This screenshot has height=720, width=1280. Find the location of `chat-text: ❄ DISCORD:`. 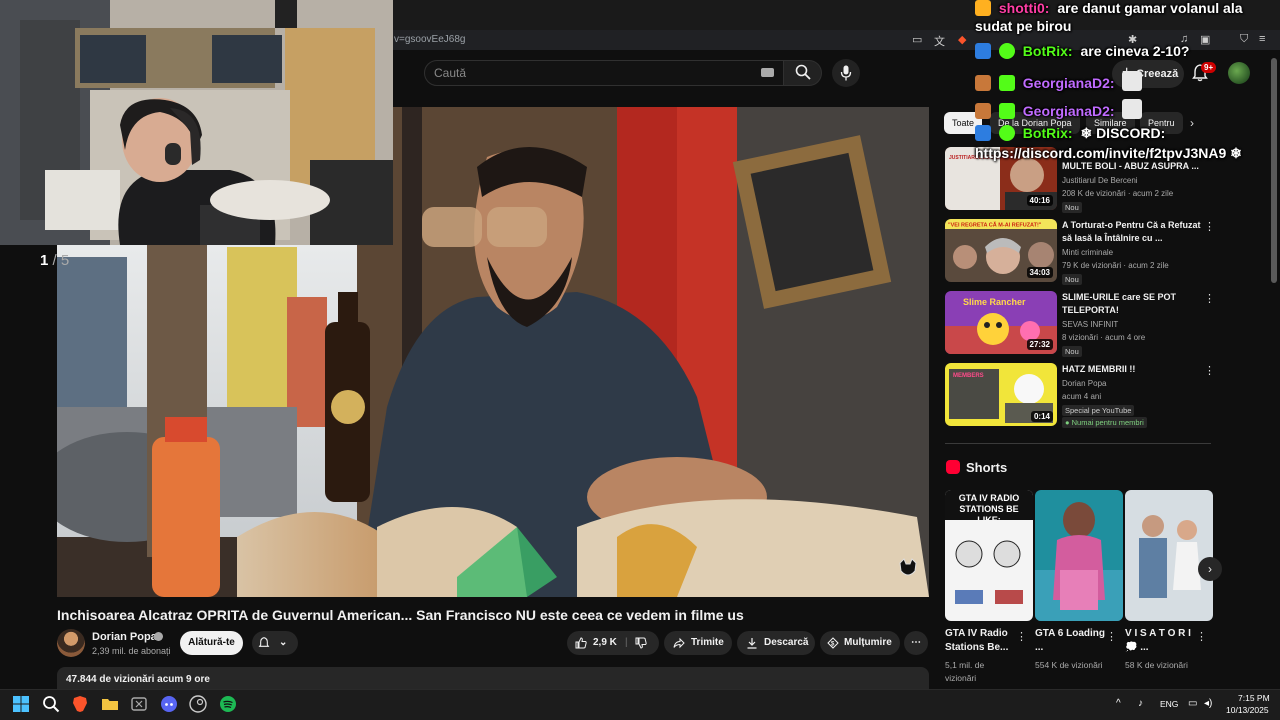

chat-text: ❄ DISCORD: is located at coordinates (1123, 133).